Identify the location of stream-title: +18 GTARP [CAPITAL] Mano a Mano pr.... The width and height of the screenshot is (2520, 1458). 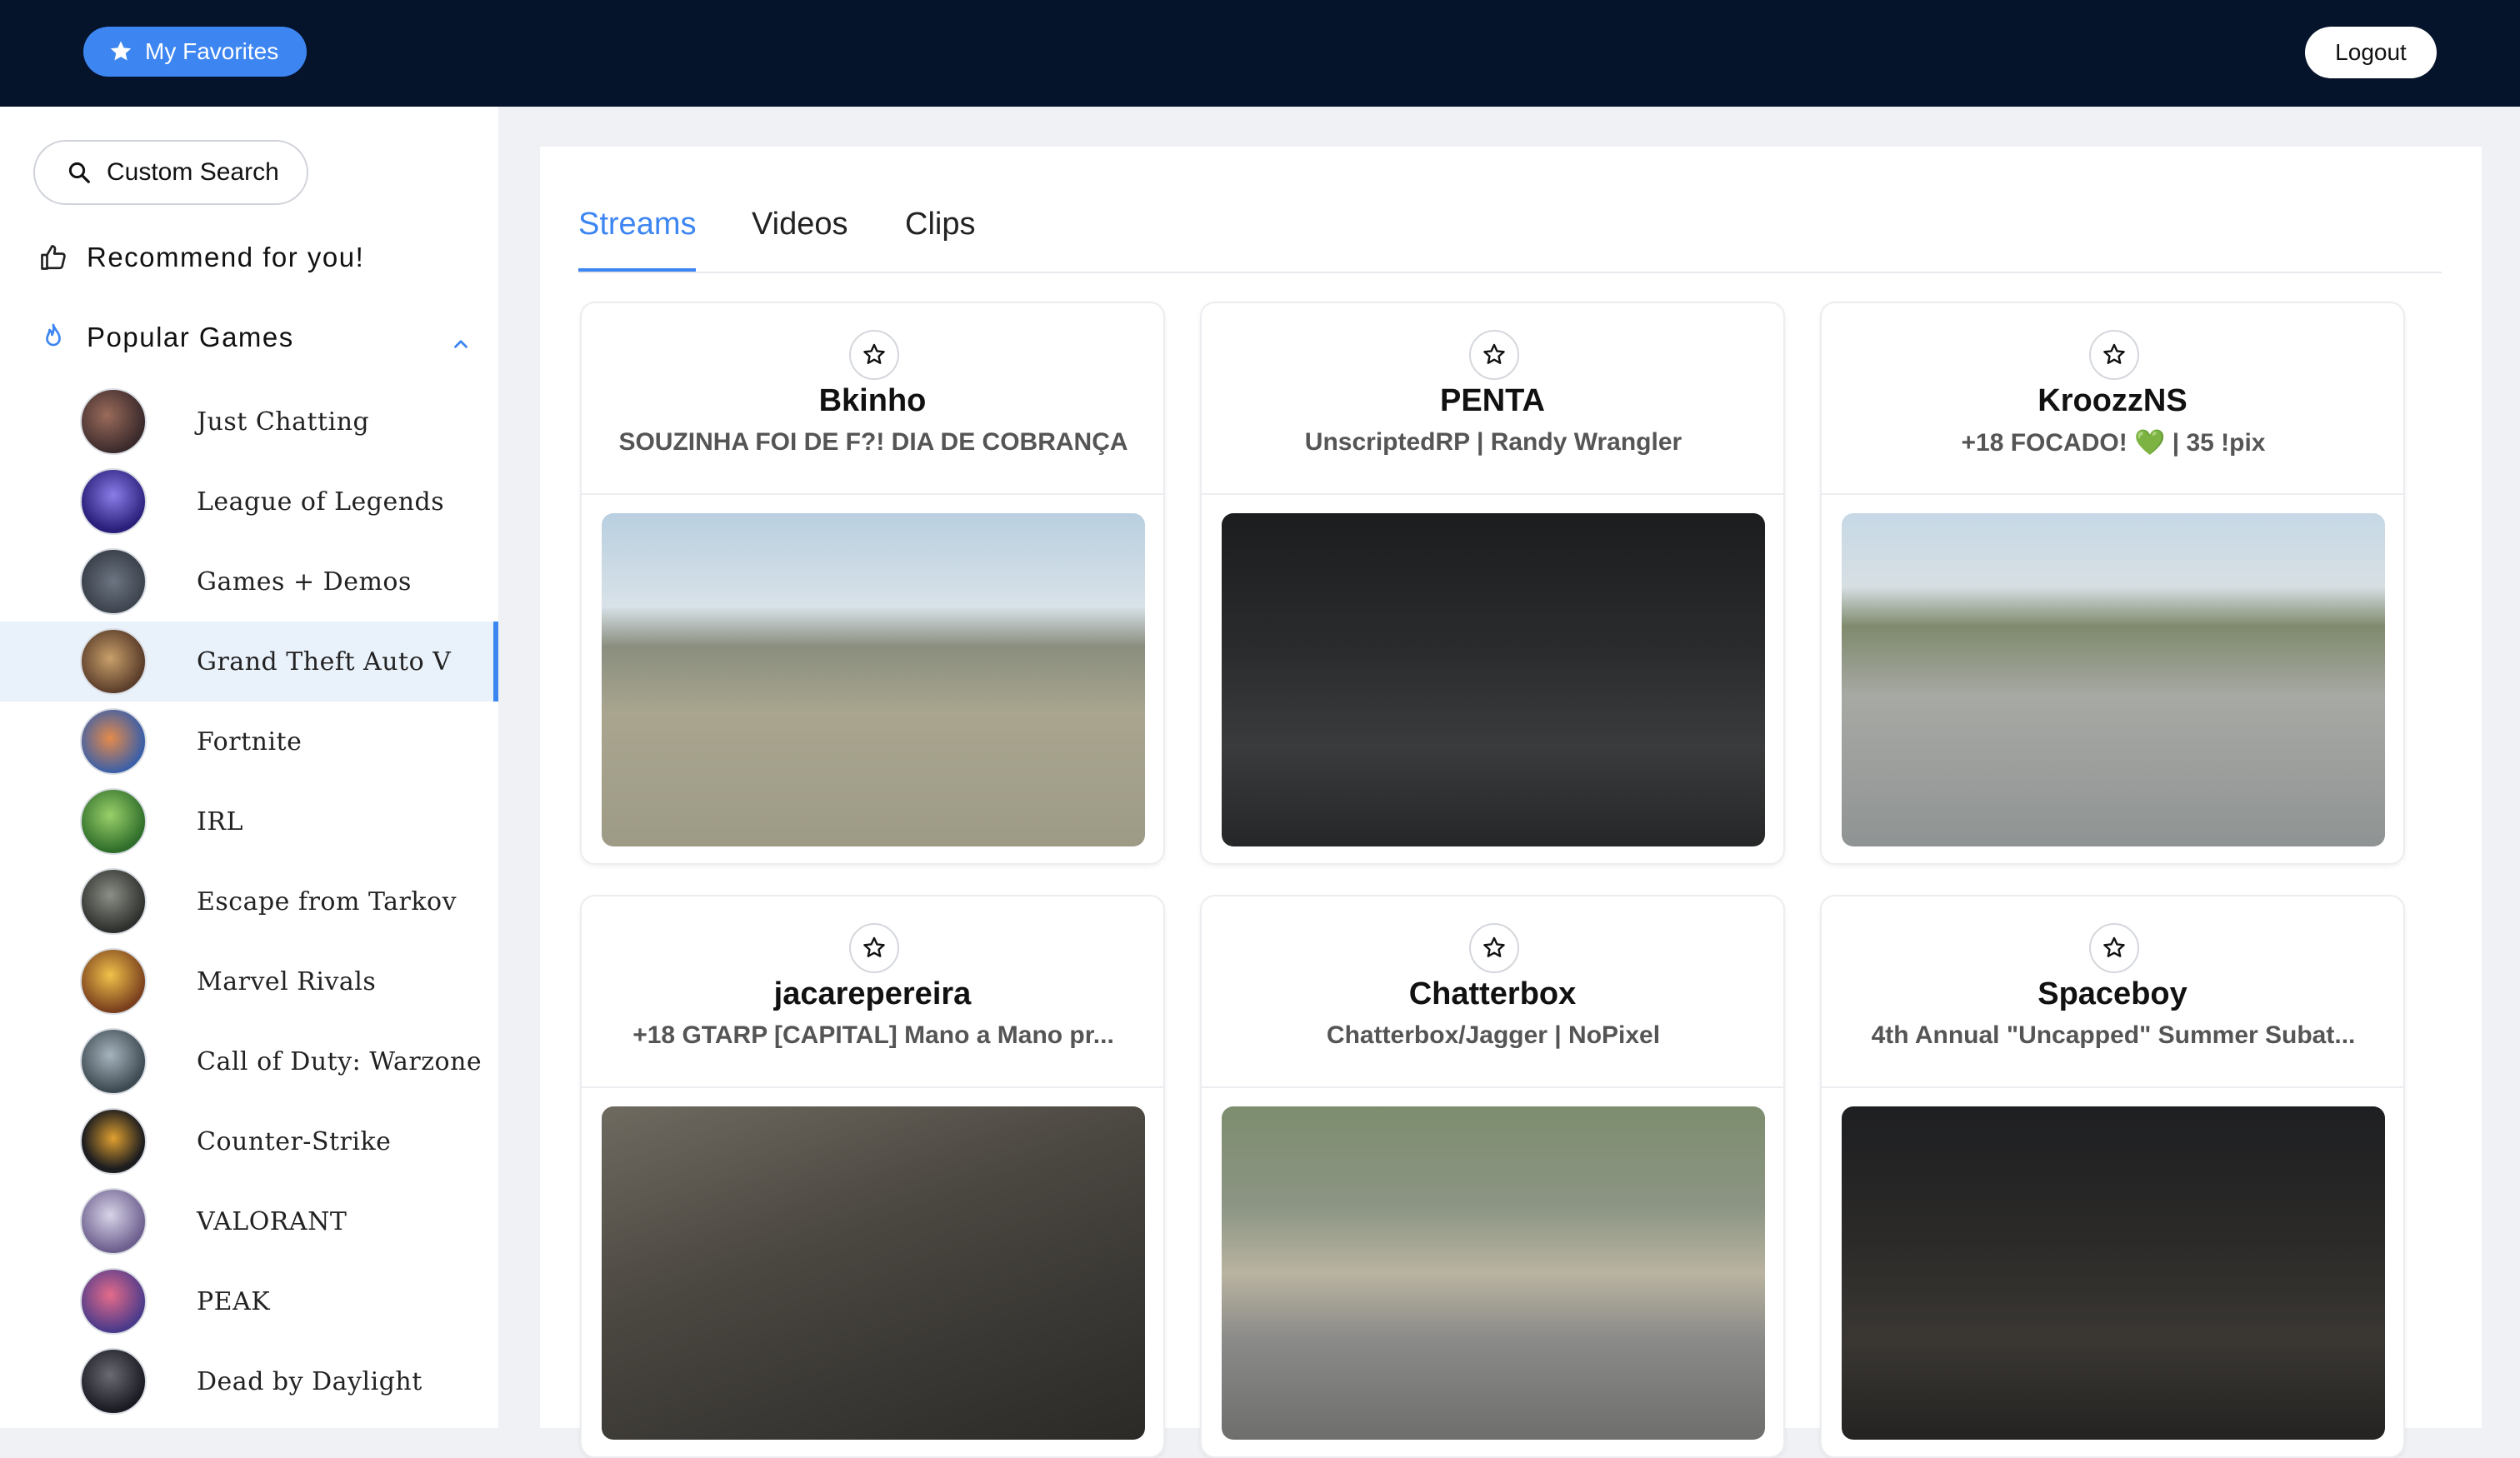
(873, 1035).